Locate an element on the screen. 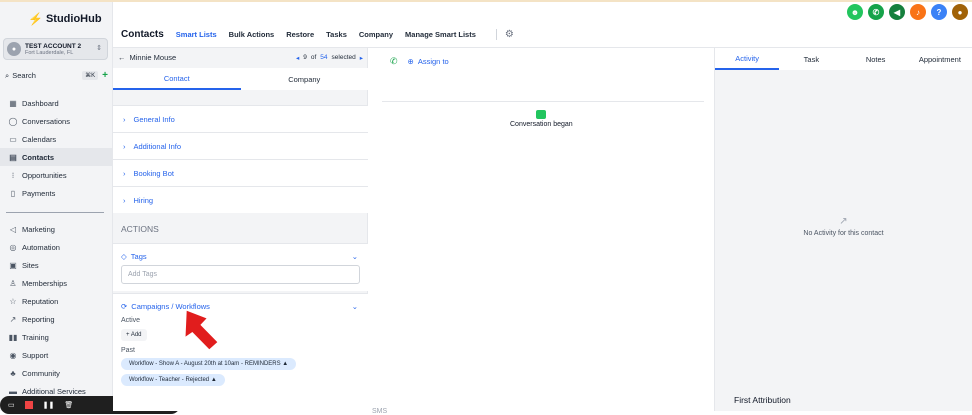 Image resolution: width=972 pixels, height=415 pixels. help-icon: ? is located at coordinates (939, 12).